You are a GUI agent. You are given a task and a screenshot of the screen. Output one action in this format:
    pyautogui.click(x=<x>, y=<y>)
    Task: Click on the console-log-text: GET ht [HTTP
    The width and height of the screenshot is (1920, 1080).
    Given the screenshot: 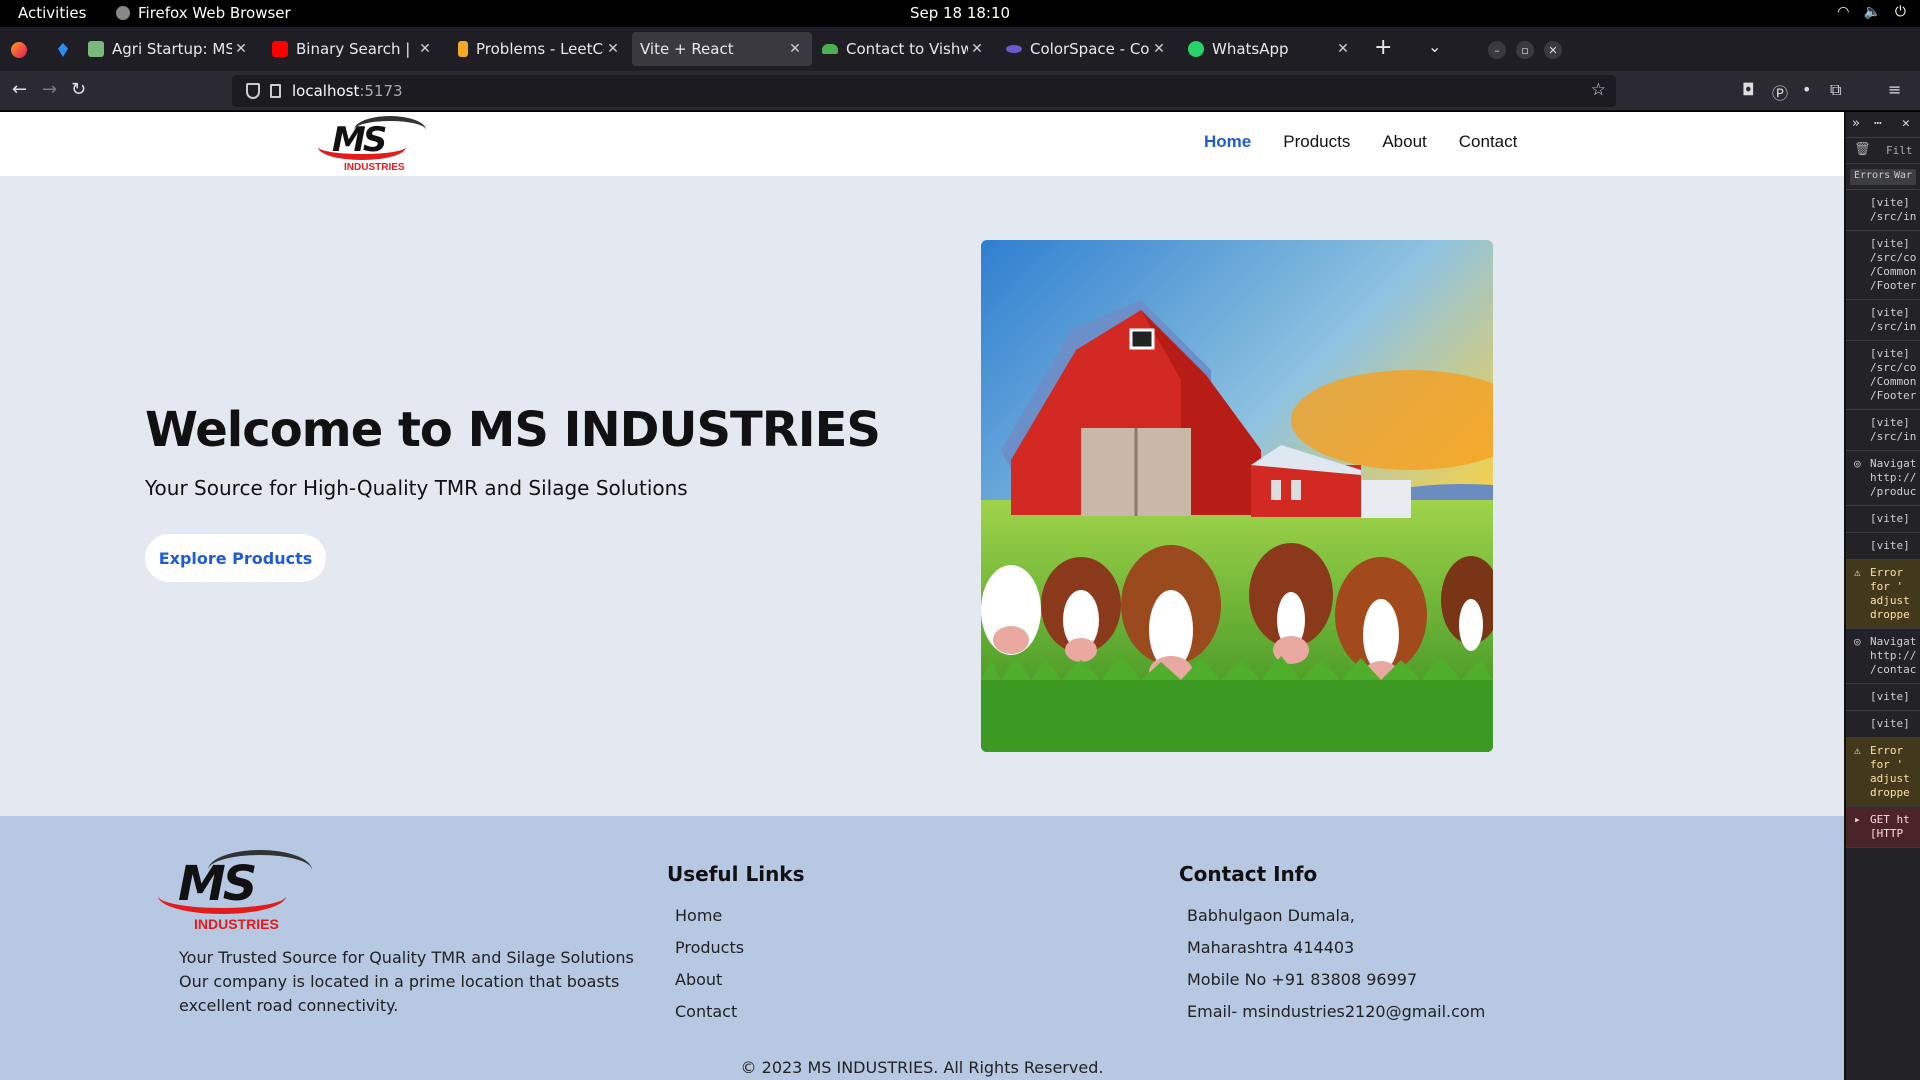 What is the action you would take?
    pyautogui.click(x=1890, y=826)
    